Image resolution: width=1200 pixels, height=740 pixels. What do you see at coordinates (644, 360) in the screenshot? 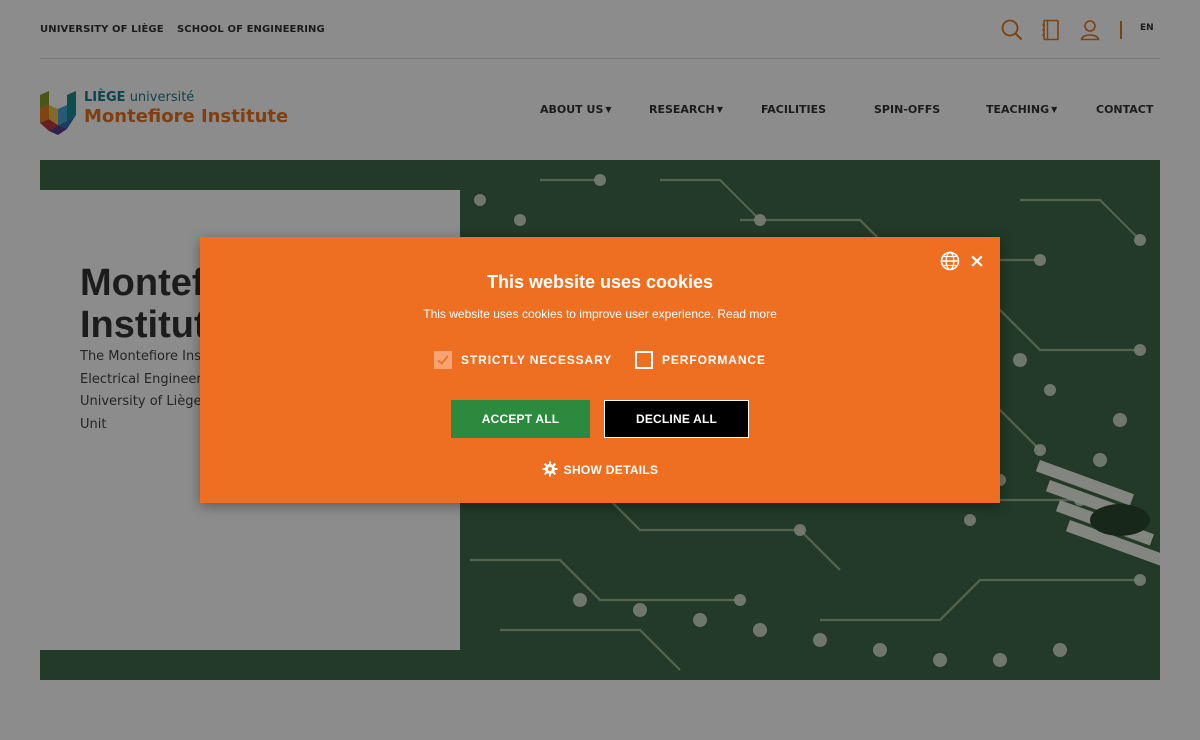
I see `checkbox-performance` at bounding box center [644, 360].